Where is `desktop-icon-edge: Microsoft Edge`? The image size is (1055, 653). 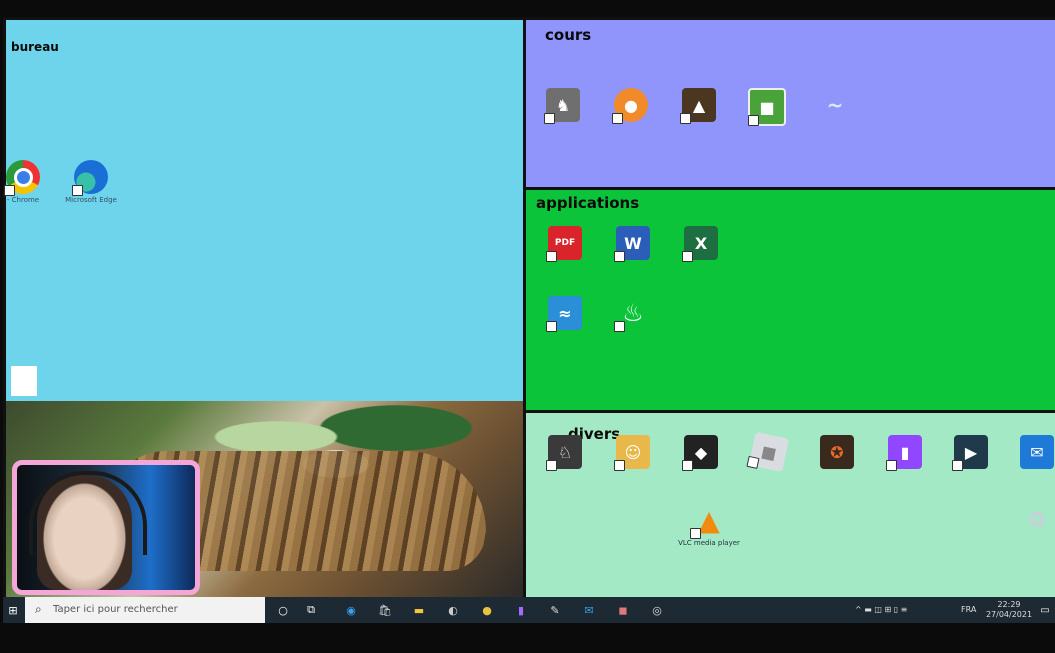 desktop-icon-edge: Microsoft Edge is located at coordinates (91, 182).